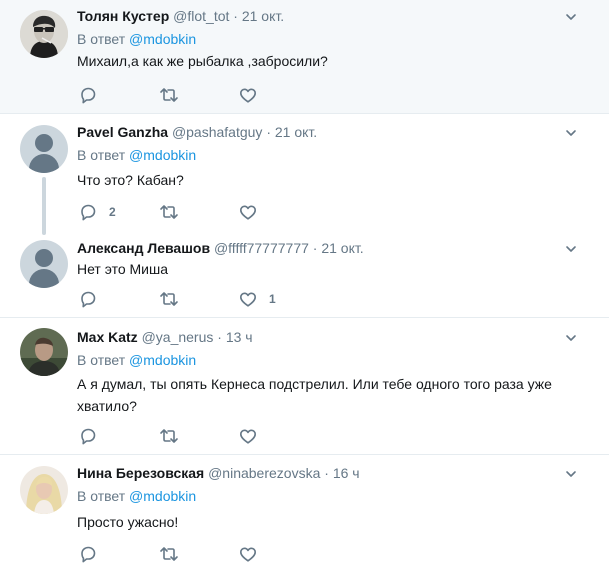 The width and height of the screenshot is (609, 567). What do you see at coordinates (261, 248) in the screenshot?
I see `user-handle: @fffff77777777` at bounding box center [261, 248].